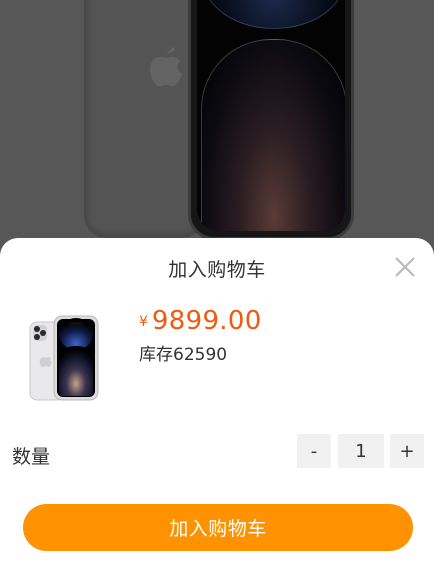 The image size is (434, 564). What do you see at coordinates (143, 322) in the screenshot?
I see `currency-symbol: ¥` at bounding box center [143, 322].